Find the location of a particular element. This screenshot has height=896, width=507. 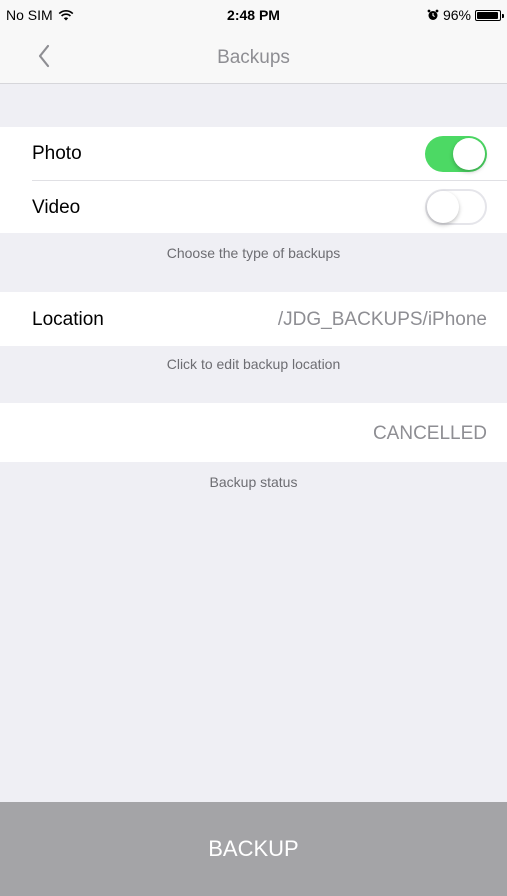

location-caption: Click to edit backup location is located at coordinates (253, 364).